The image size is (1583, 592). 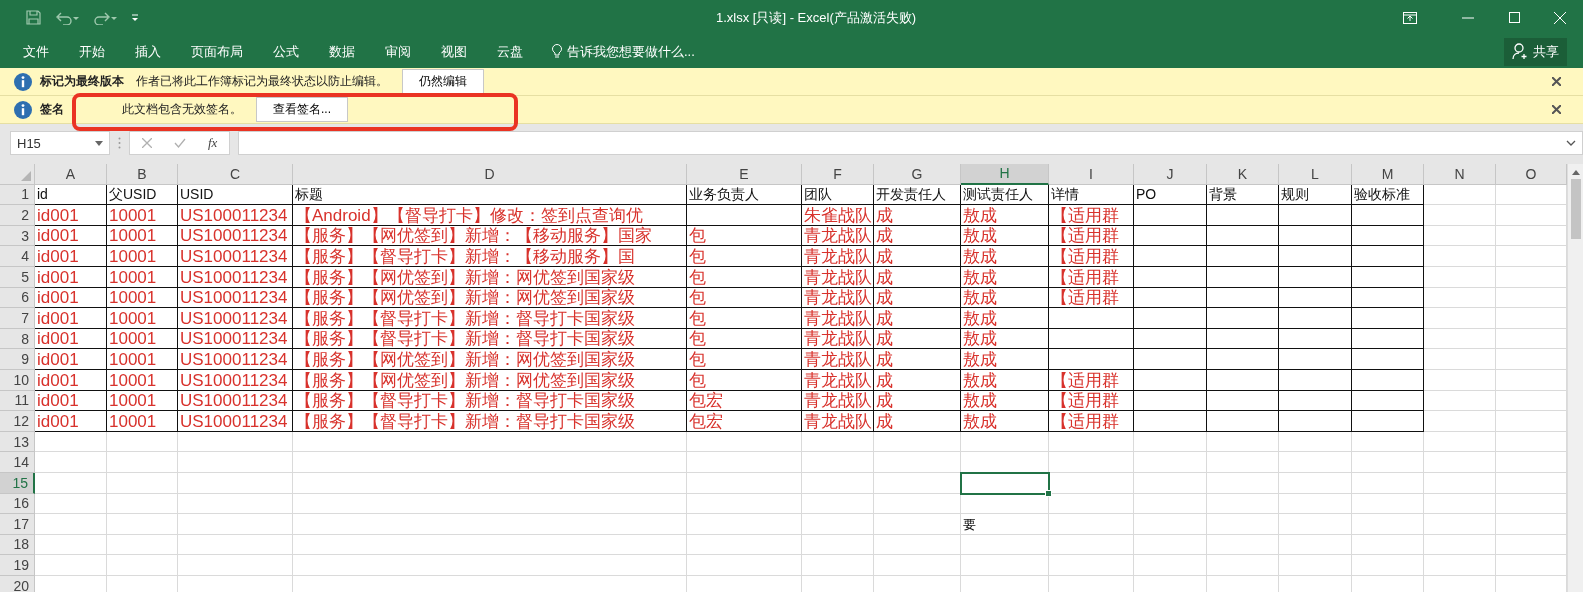 I want to click on scroll-up-icon, so click(x=1575, y=172).